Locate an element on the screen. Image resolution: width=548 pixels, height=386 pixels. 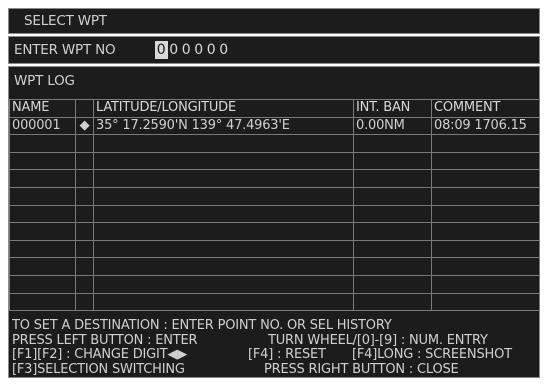
dialog-title: SELECT WPT is located at coordinates (65, 21).